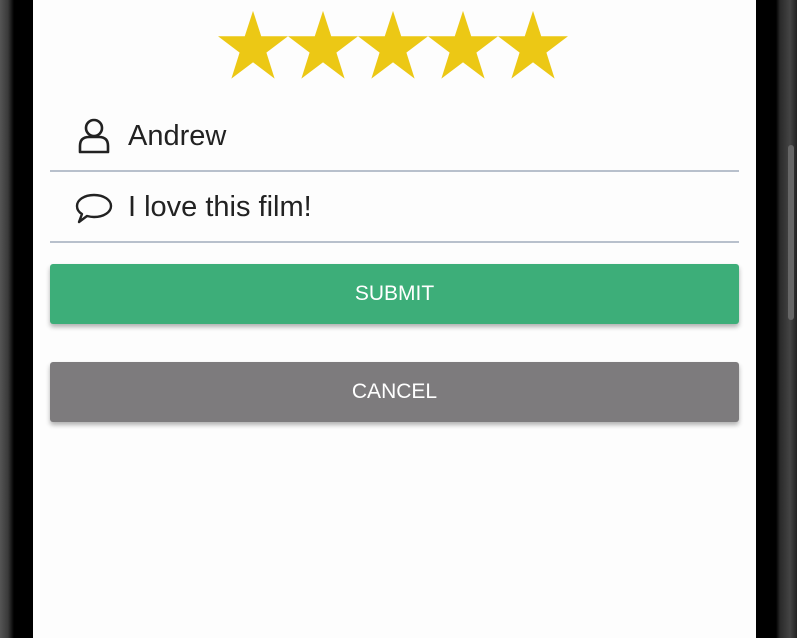 The width and height of the screenshot is (797, 638). I want to click on comment-input: I love this film!, so click(220, 207).